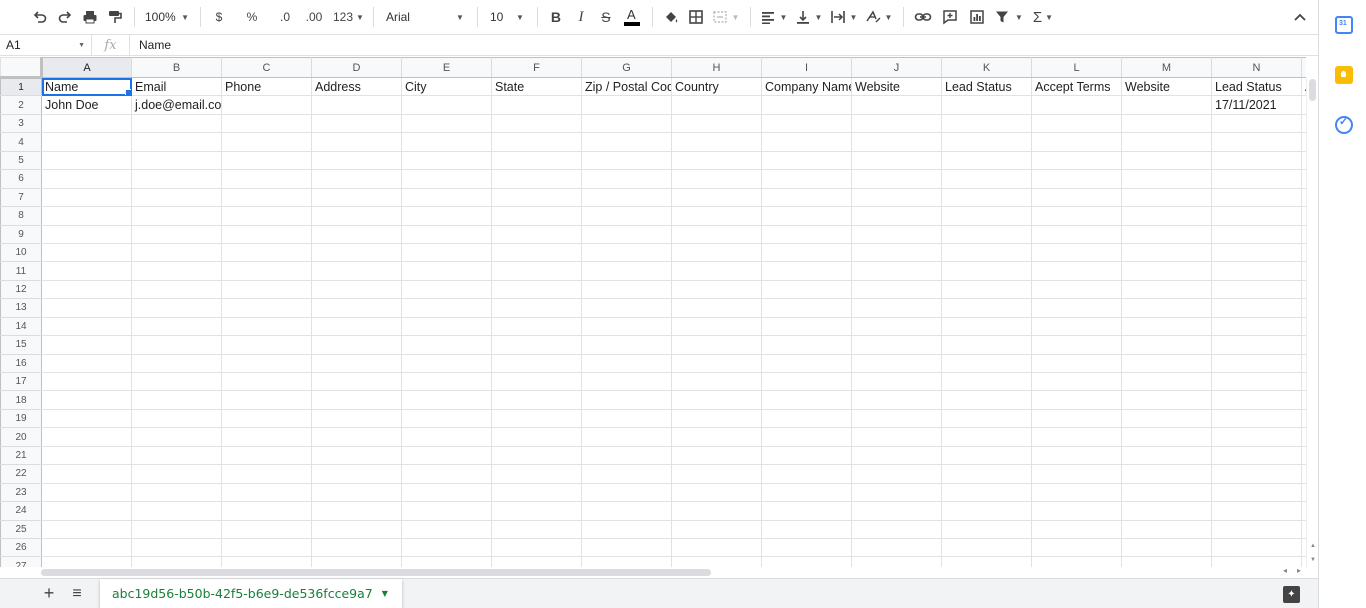 The image size is (1366, 608). I want to click on cell-g1: Zip / Postal Code, so click(626, 86).